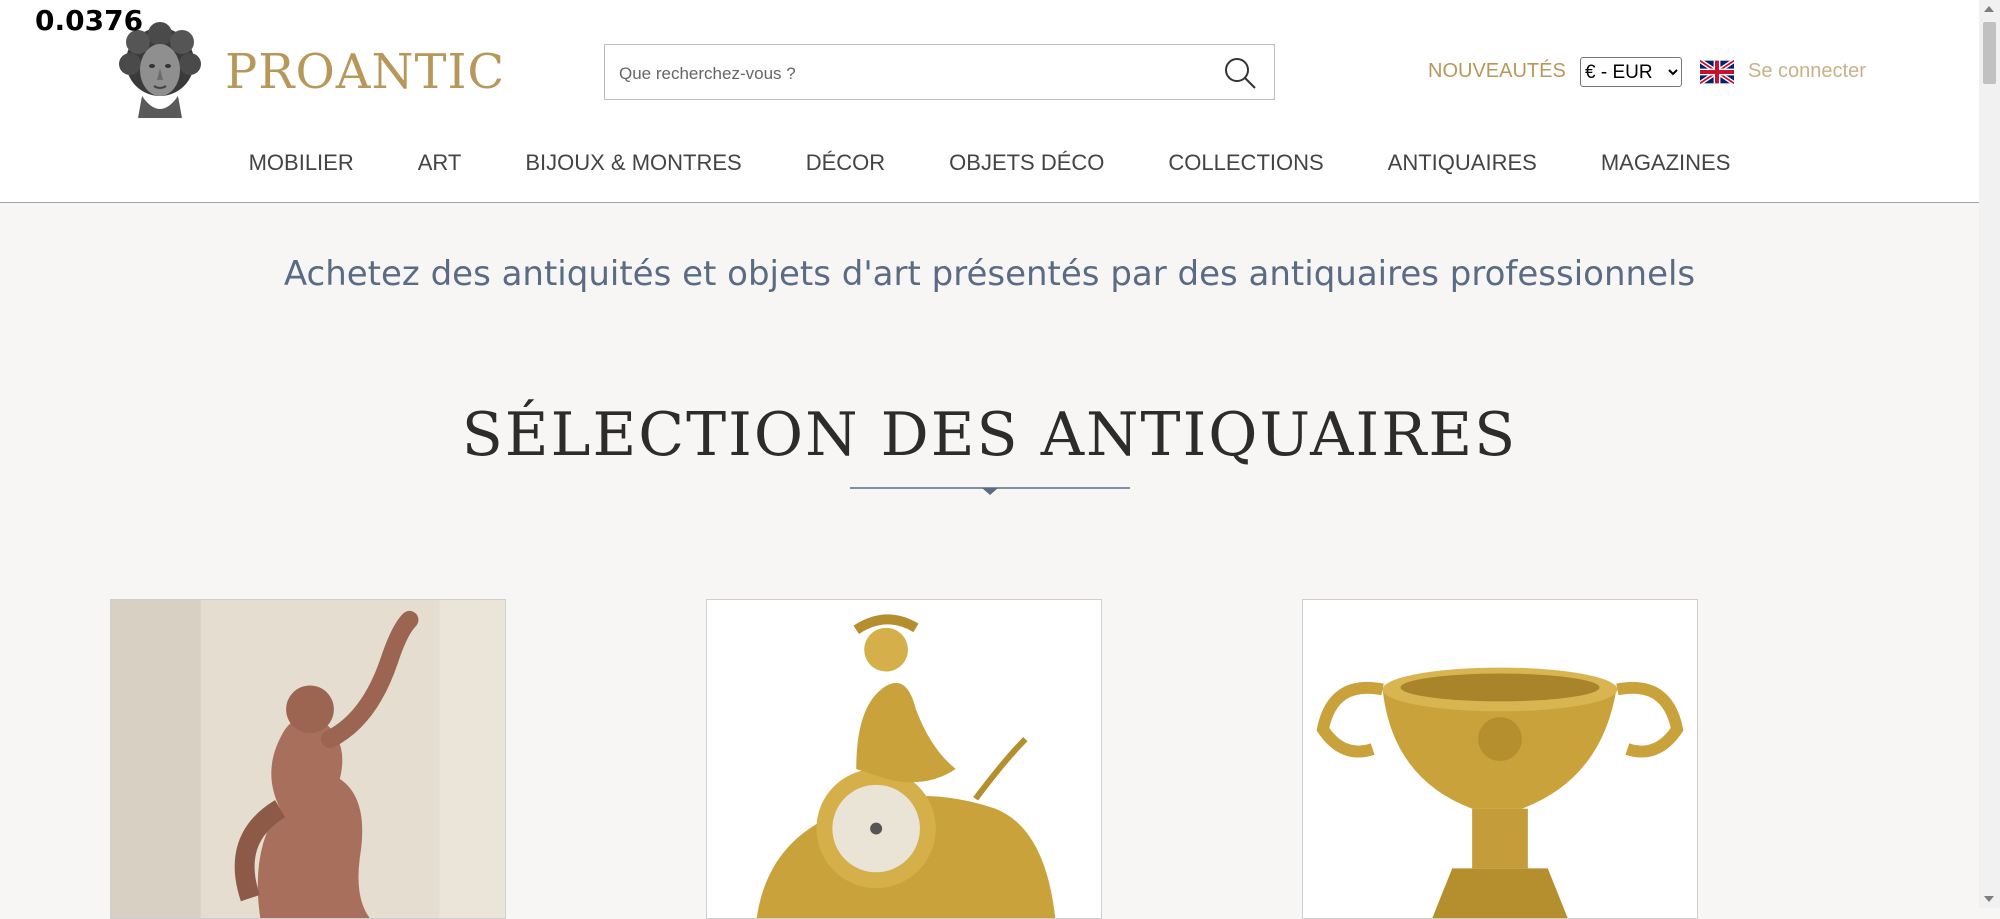 The height and width of the screenshot is (919, 2000). Describe the element at coordinates (440, 165) in the screenshot. I see `nav-item-art: ART` at that location.